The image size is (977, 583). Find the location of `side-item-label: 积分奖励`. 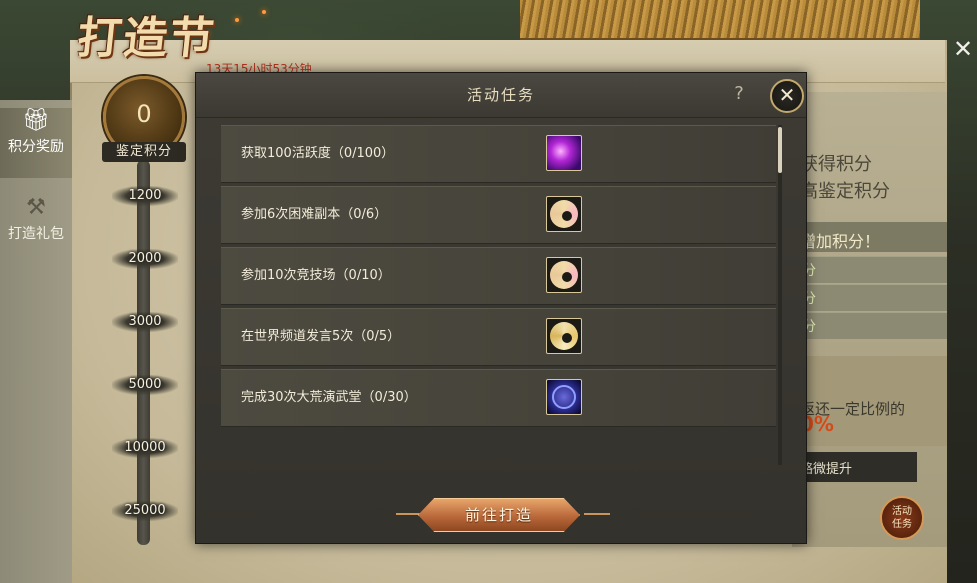

side-item-label: 积分奖励 is located at coordinates (36, 147).